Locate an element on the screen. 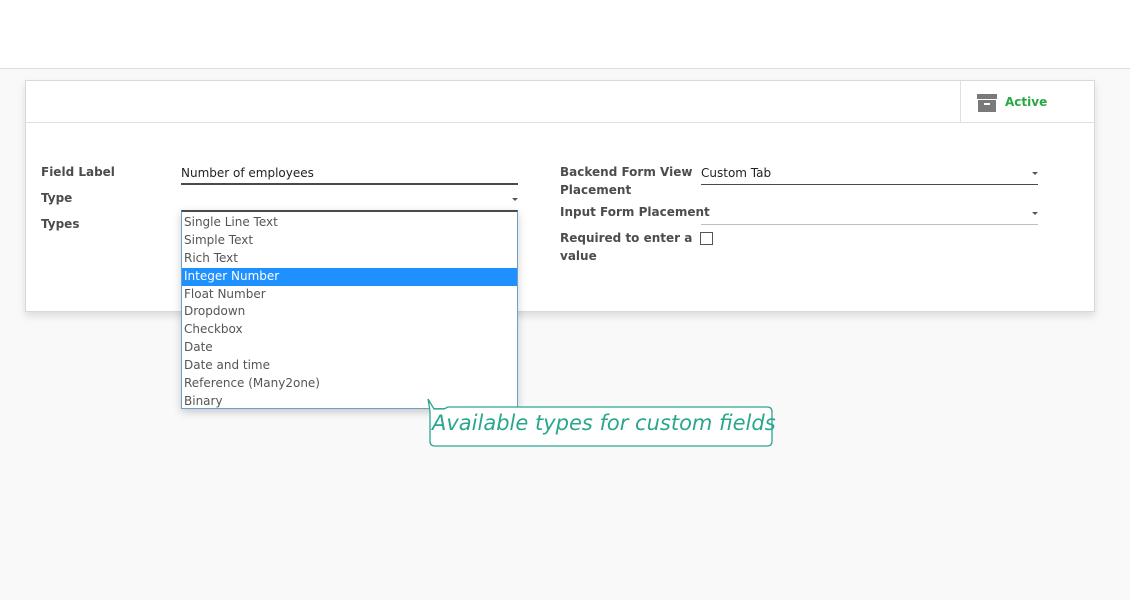  dropdown-option: Checkbox is located at coordinates (349, 330).